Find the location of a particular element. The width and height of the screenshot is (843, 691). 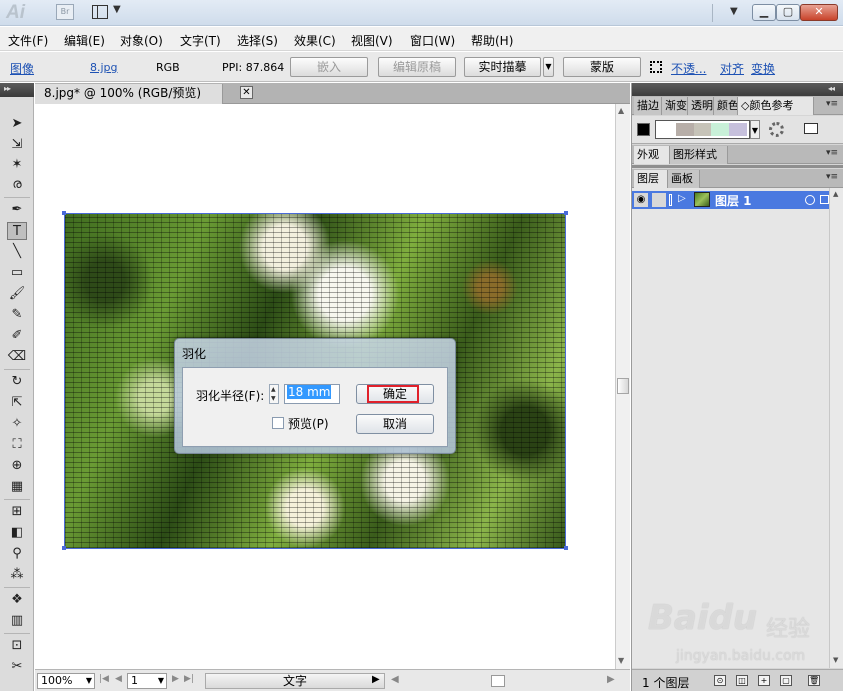

clipping-mask-icon: ◫ is located at coordinates (742, 680).